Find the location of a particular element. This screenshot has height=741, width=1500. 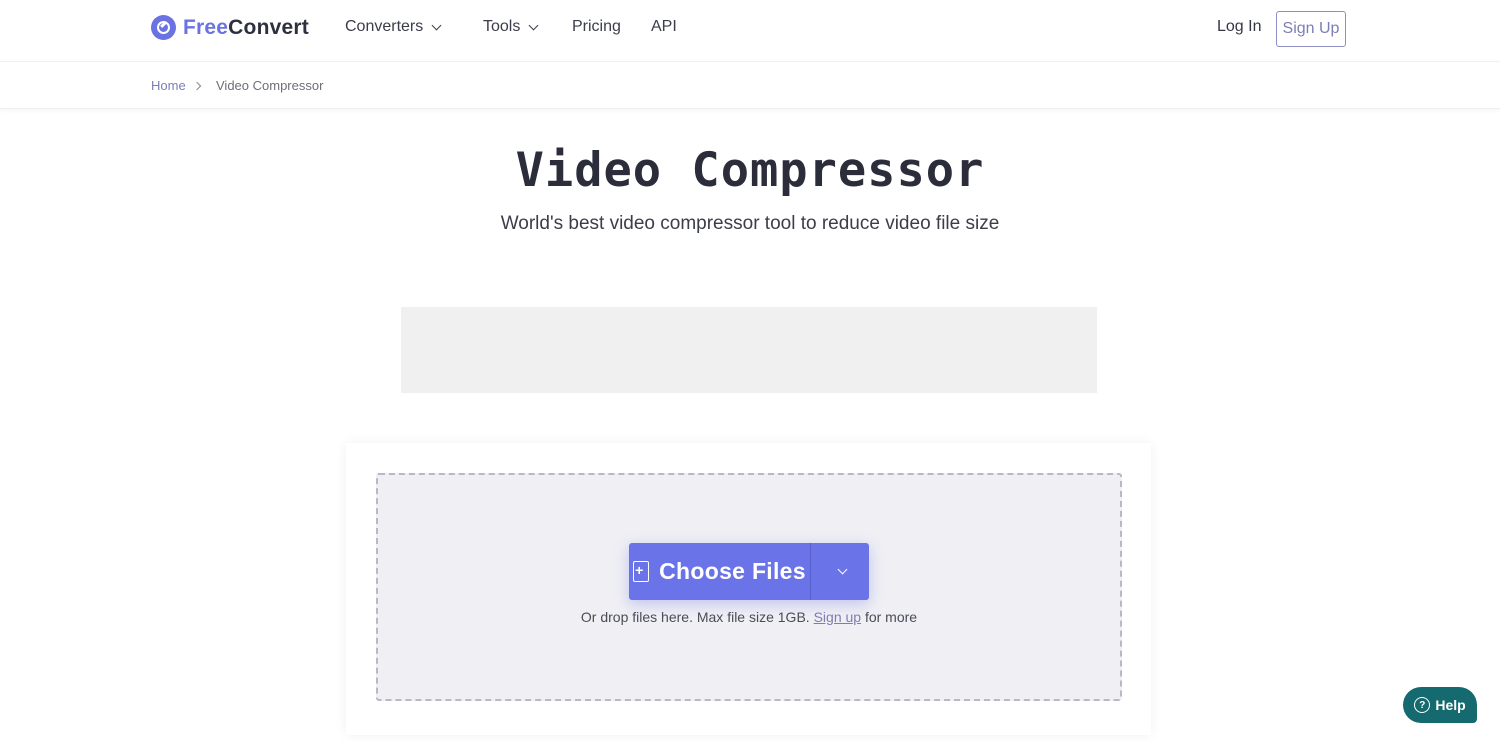

nav-tools-label: Tools is located at coordinates (502, 26).